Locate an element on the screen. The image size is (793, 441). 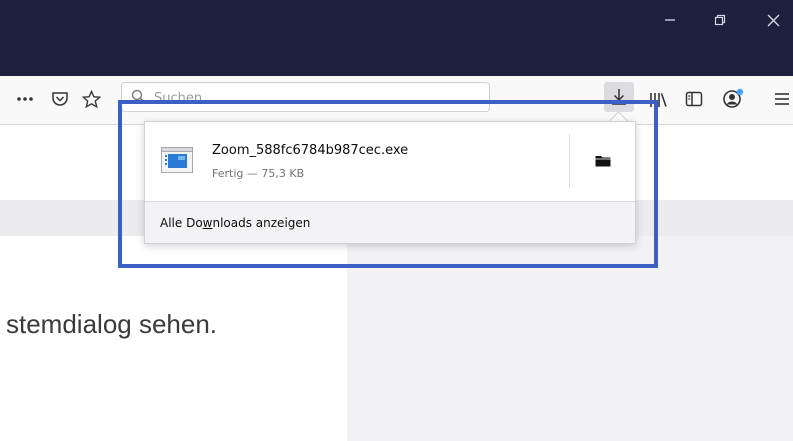
star-icon is located at coordinates (91, 99).